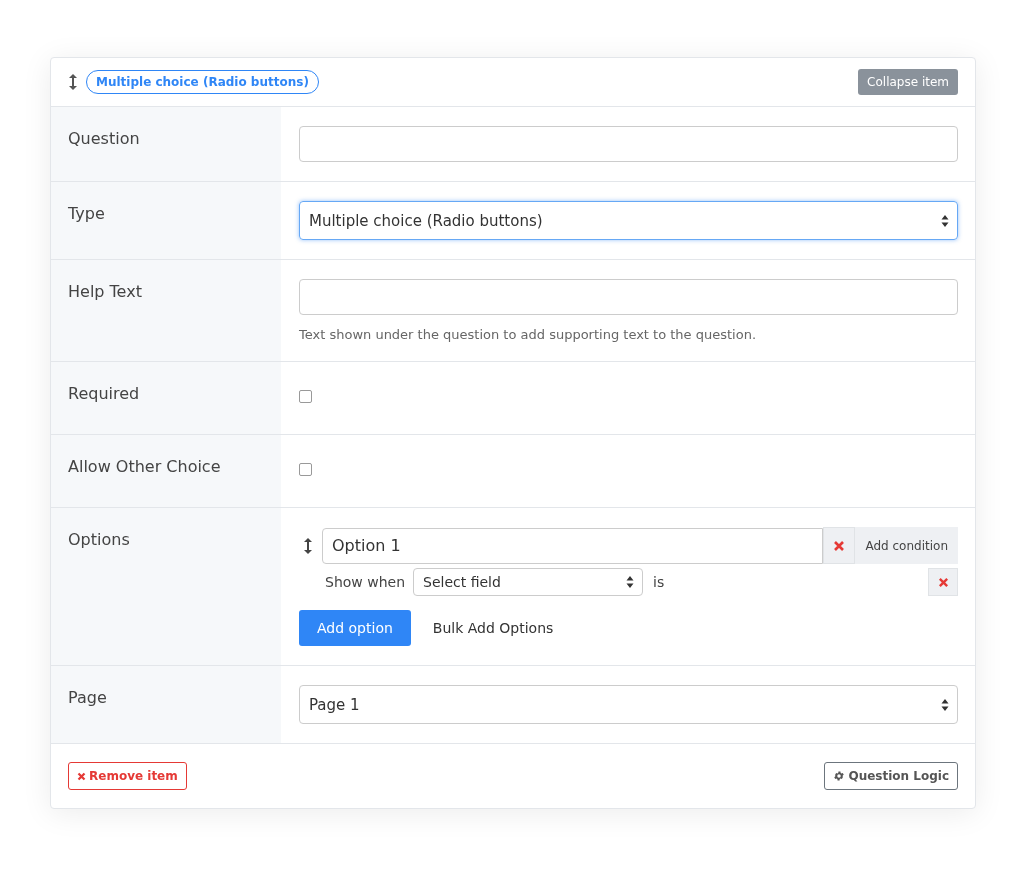 The width and height of the screenshot is (1024, 873). Describe the element at coordinates (104, 138) in the screenshot. I see `field-label: Question` at that location.